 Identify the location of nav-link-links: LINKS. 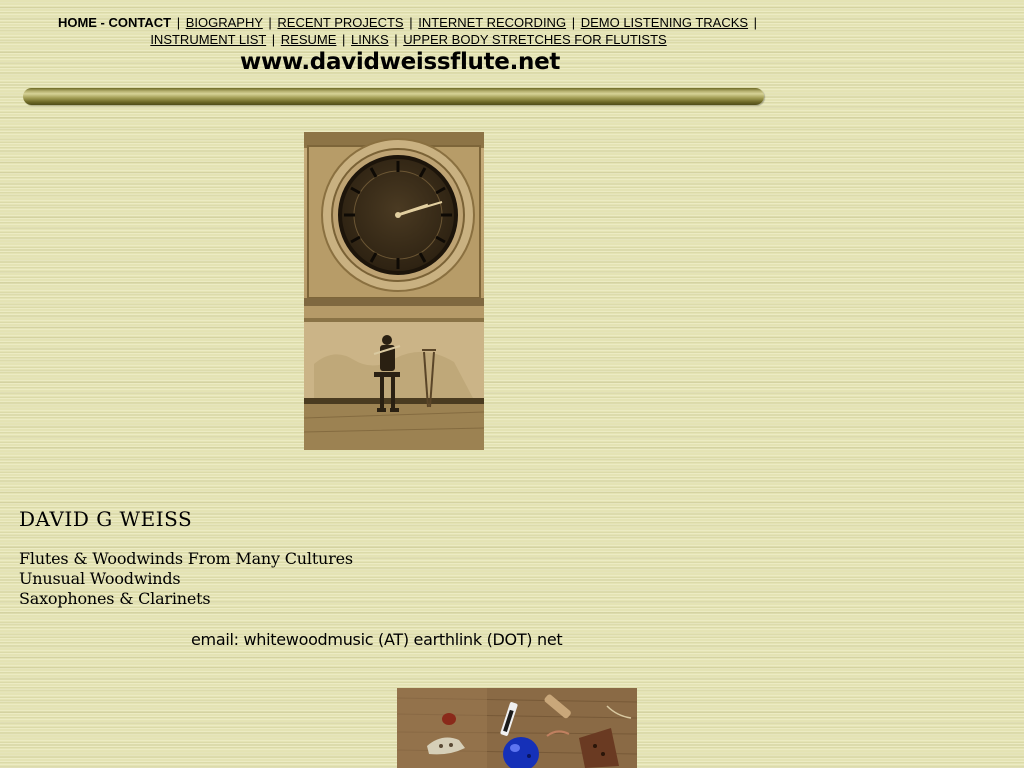
(370, 39).